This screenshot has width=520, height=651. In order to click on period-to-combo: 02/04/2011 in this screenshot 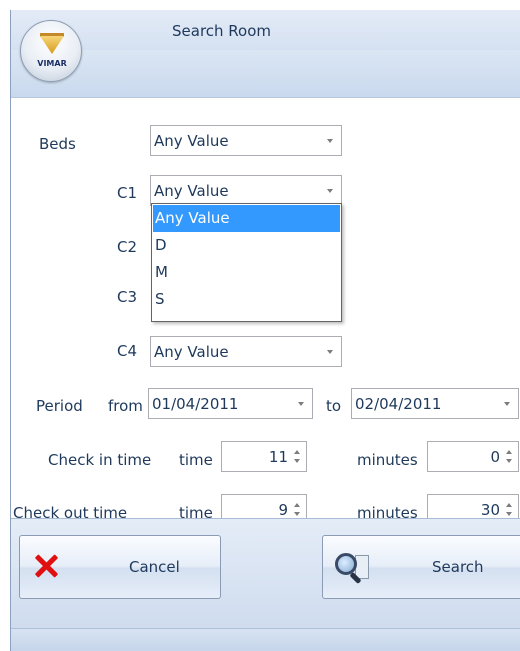, I will do `click(435, 403)`.